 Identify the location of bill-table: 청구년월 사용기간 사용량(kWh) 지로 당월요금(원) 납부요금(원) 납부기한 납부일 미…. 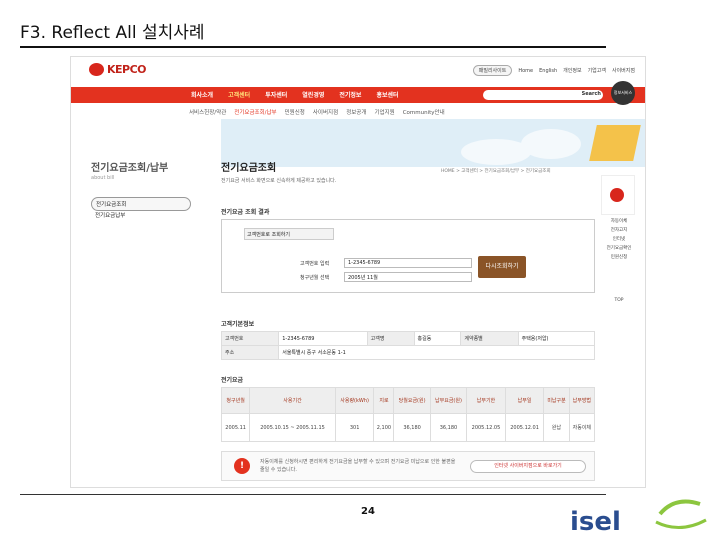
(408, 414).